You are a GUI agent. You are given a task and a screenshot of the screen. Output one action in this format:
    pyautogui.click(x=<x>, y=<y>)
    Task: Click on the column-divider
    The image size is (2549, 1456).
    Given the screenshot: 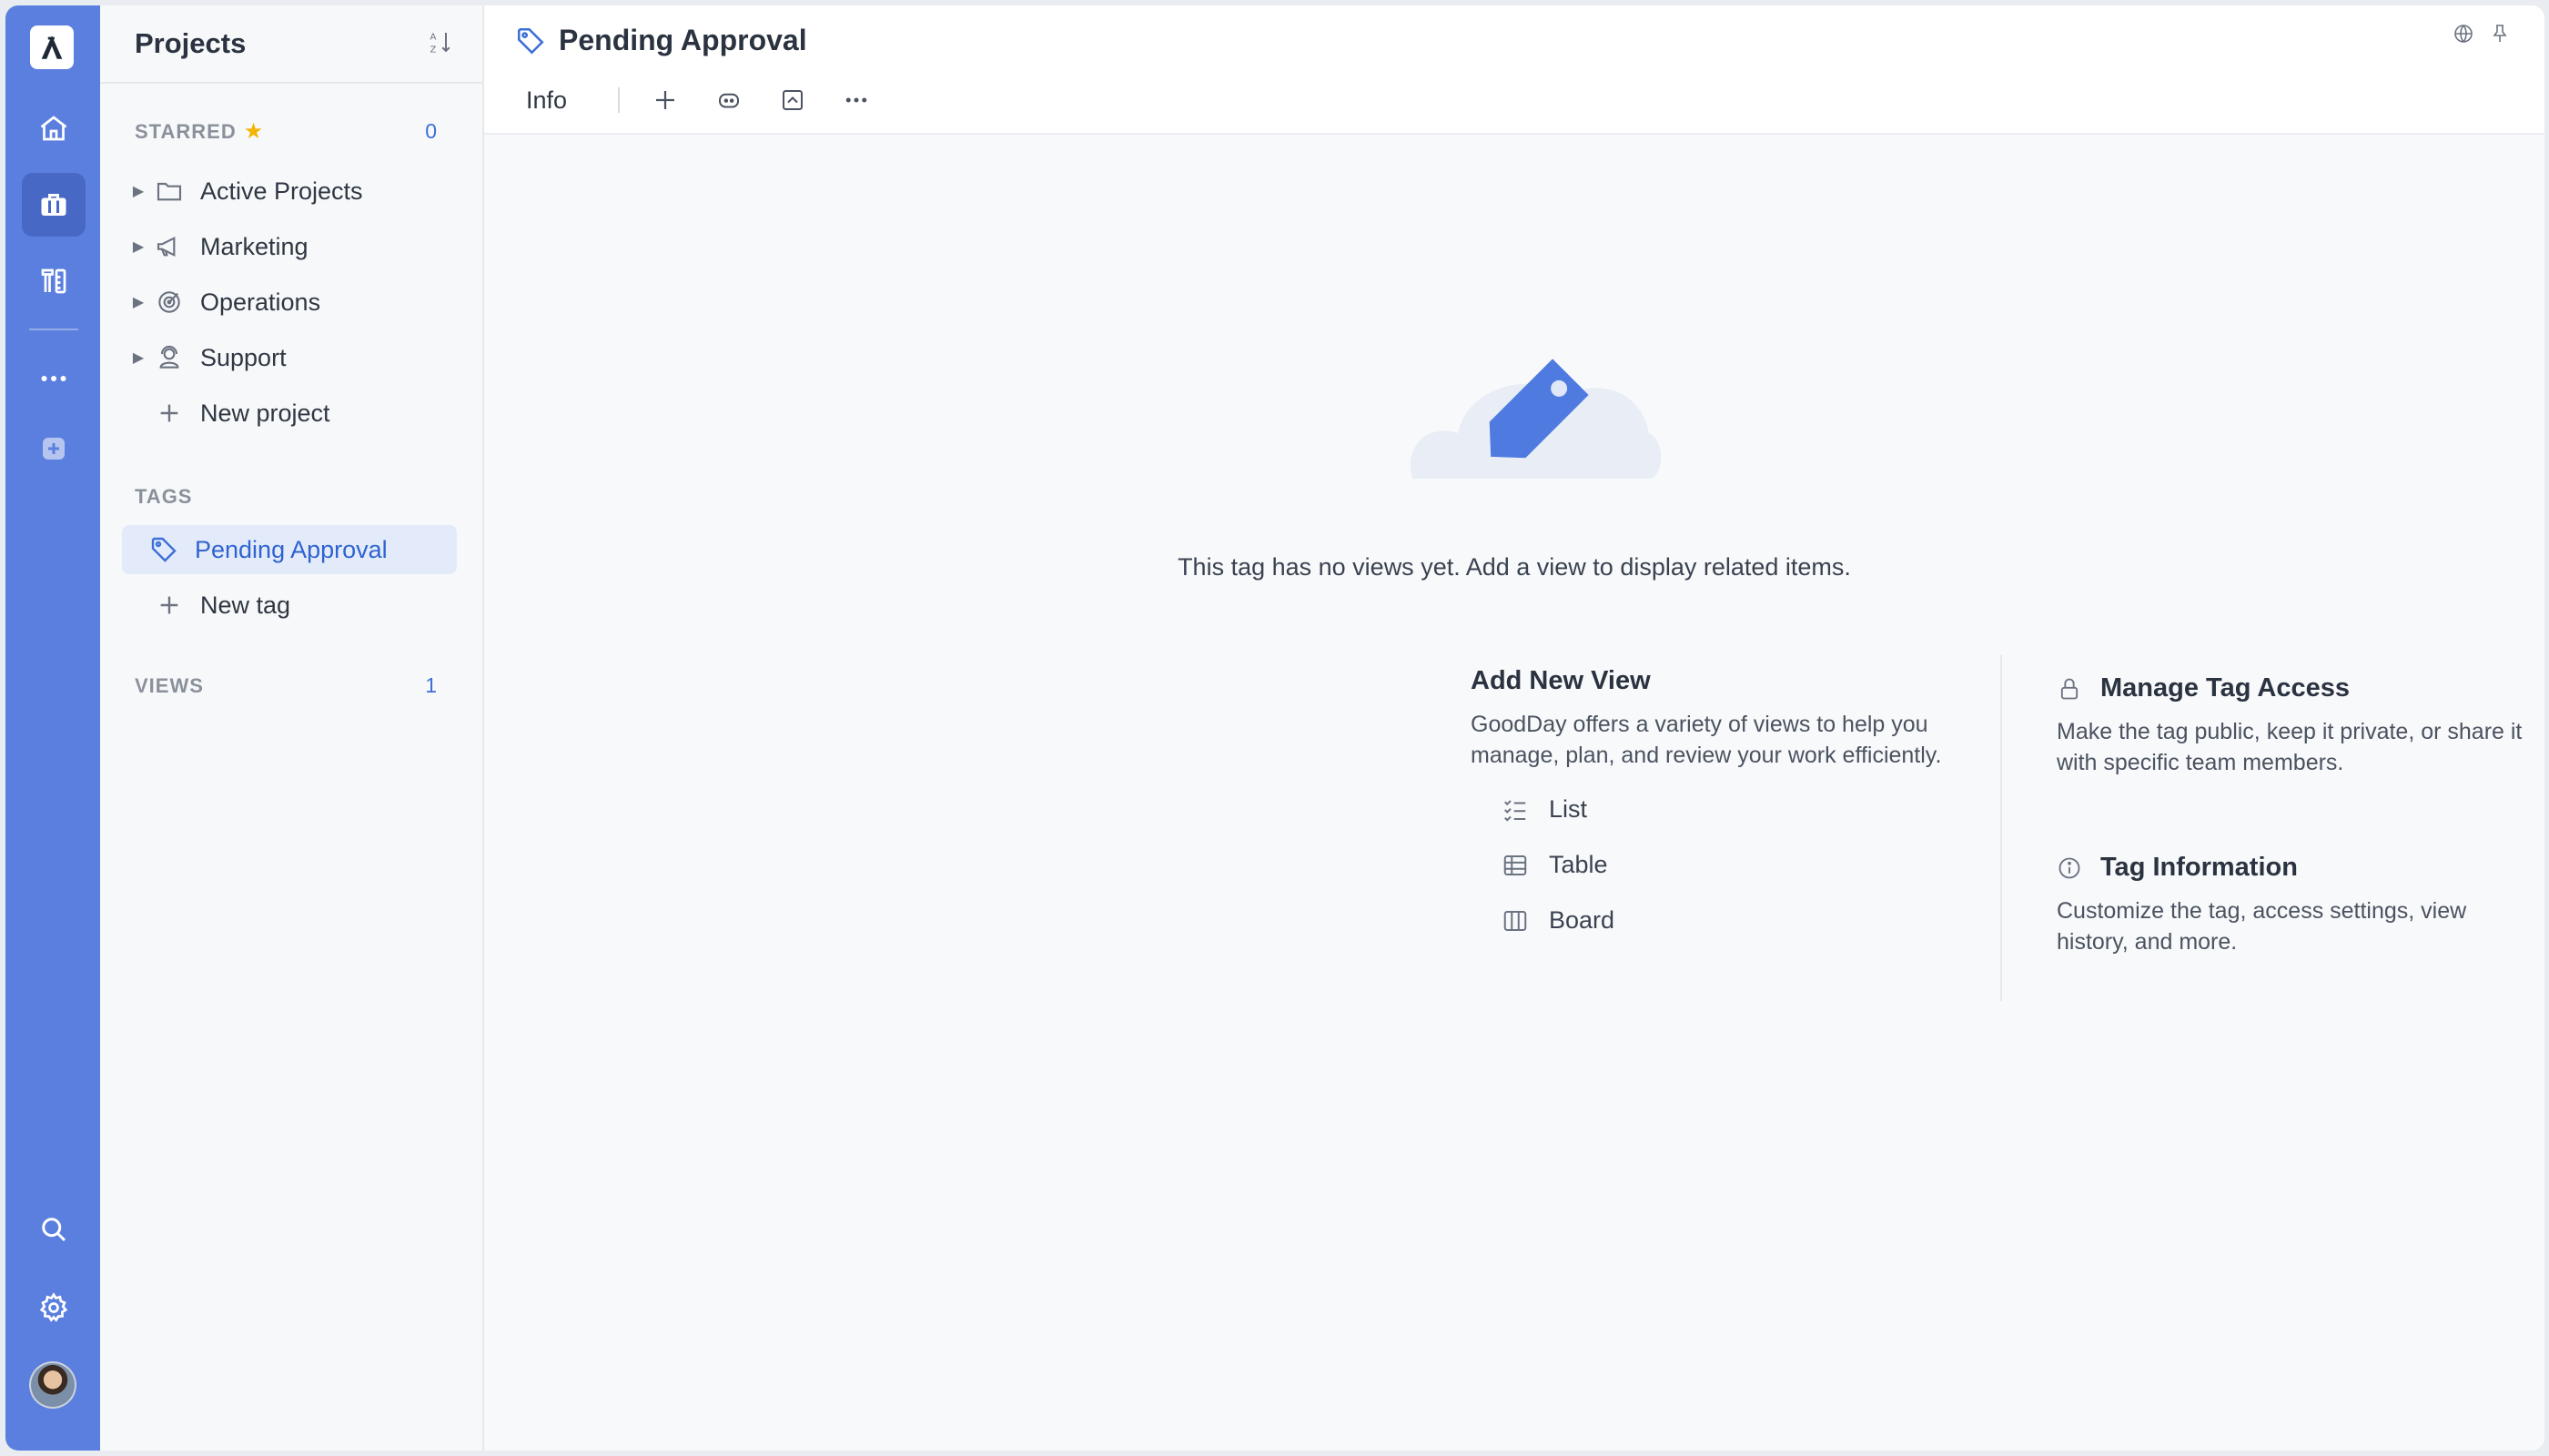 What is the action you would take?
    pyautogui.click(x=2001, y=828)
    